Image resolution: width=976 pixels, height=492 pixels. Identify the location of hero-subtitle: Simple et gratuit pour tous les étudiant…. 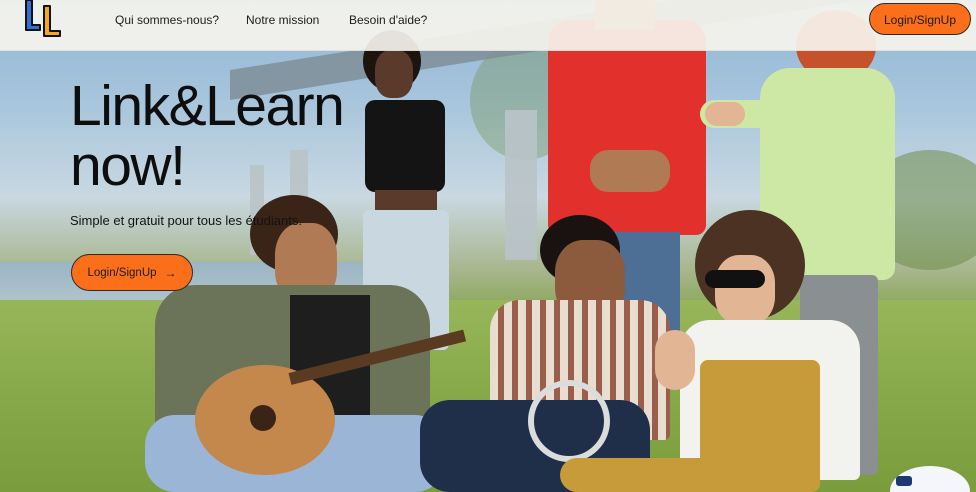
(186, 220).